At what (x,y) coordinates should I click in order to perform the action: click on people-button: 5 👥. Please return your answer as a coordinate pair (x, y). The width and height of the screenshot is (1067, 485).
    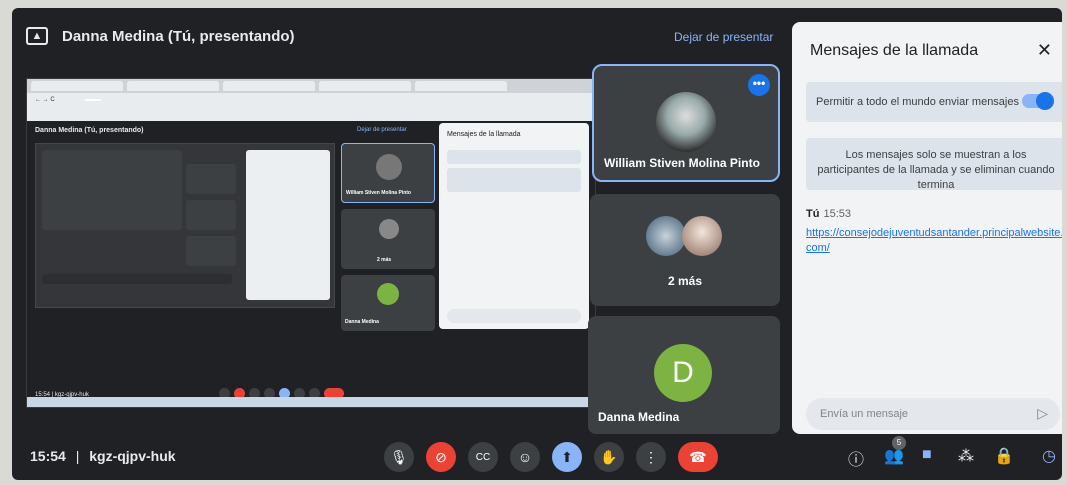
    Looking at the image, I should click on (895, 451).